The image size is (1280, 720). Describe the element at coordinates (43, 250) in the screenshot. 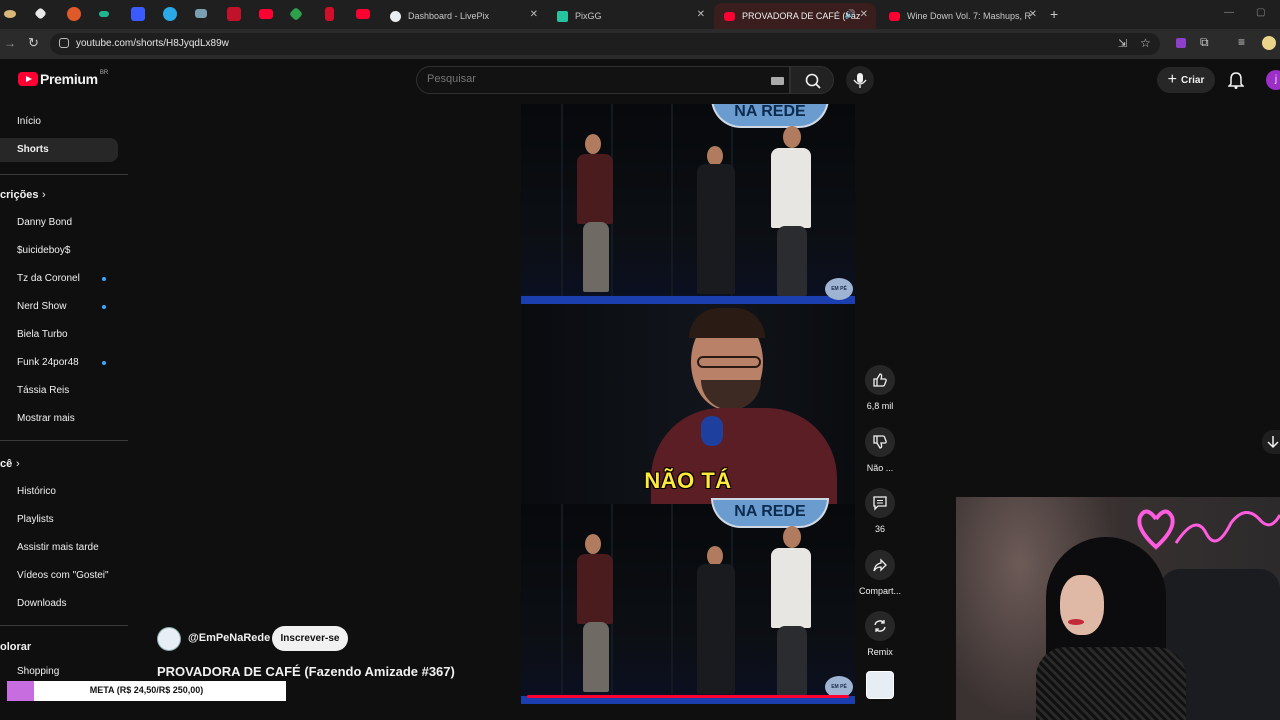

I see `sidebar-item-subscription: $uicideboy$` at that location.